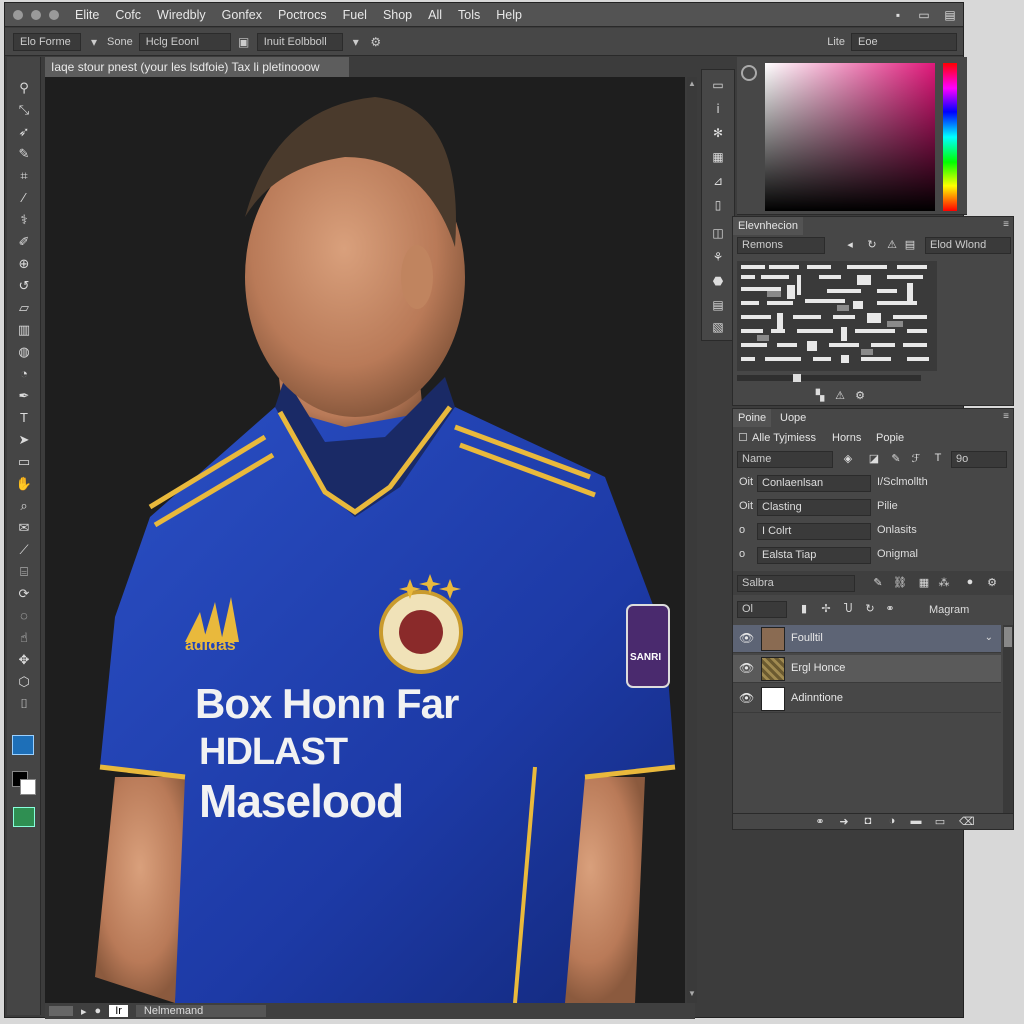 Image resolution: width=1024 pixels, height=1024 pixels. I want to click on size-field: Hclg Eoonl, so click(184, 41).